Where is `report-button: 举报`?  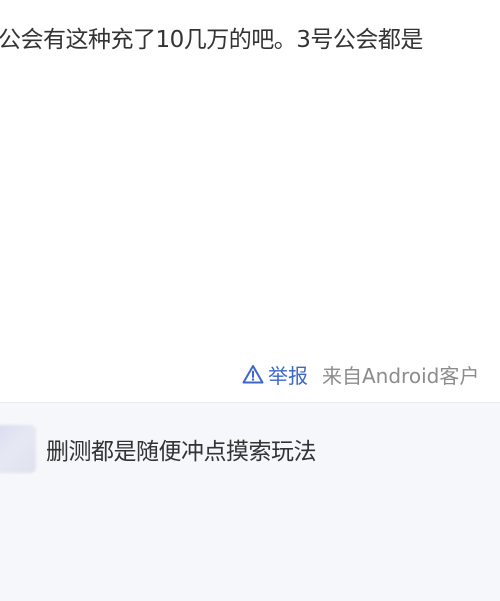
report-button: 举报 is located at coordinates (275, 374).